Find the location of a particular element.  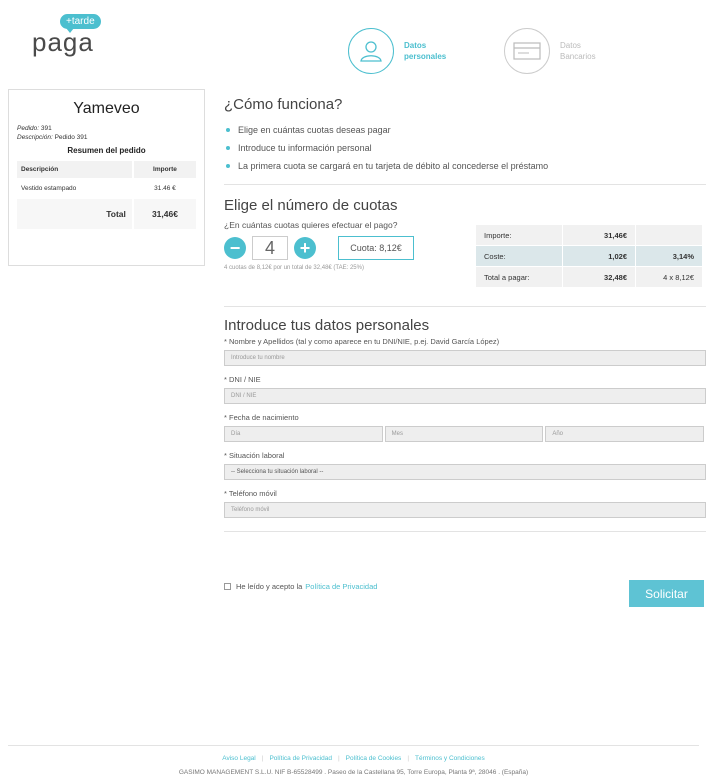

footer-link-legal: Aviso Legal is located at coordinates (239, 758).